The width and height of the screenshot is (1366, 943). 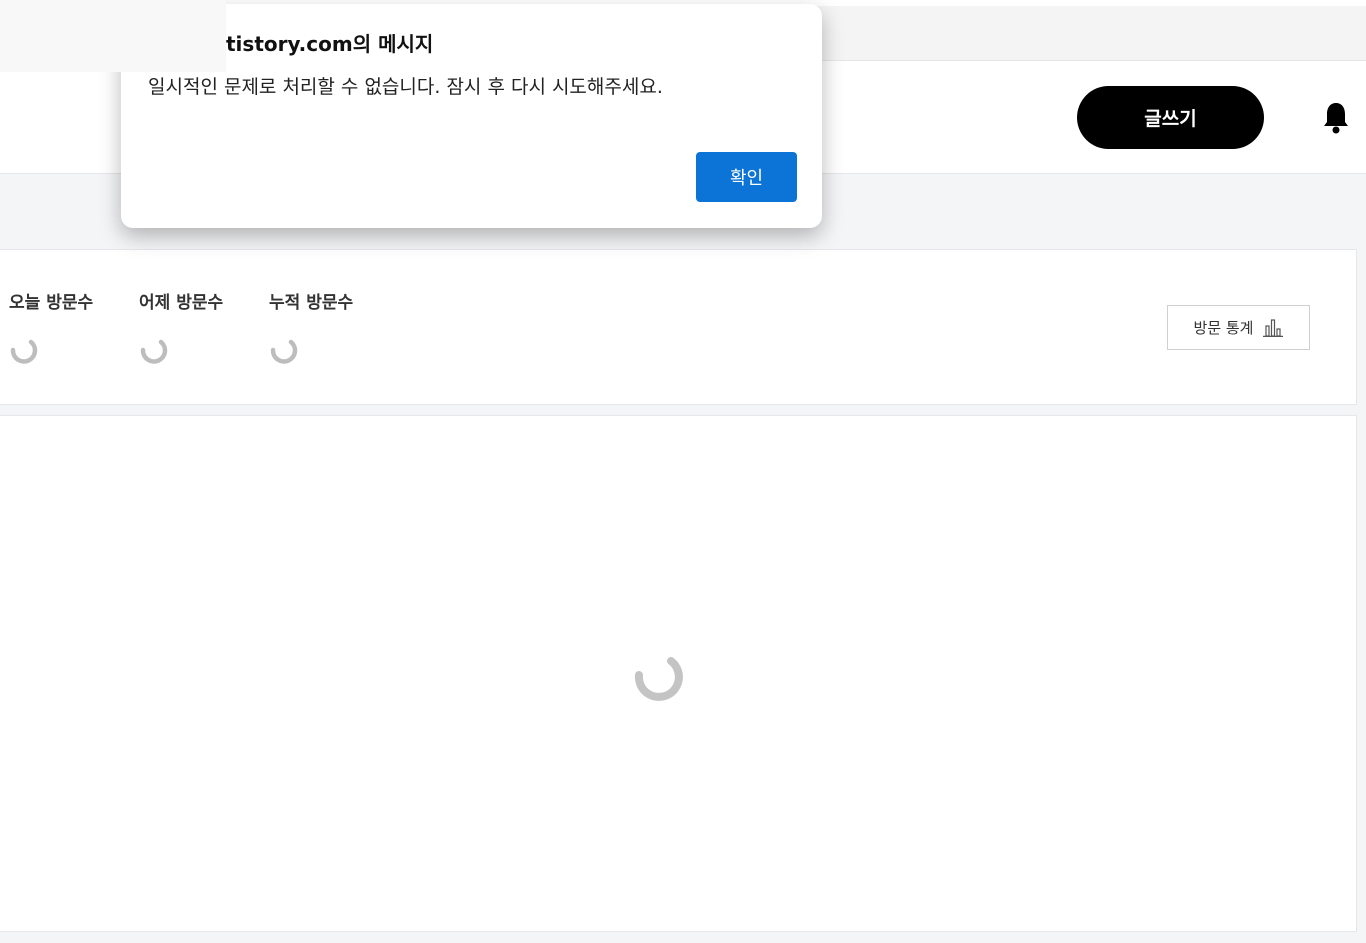 What do you see at coordinates (746, 177) in the screenshot?
I see `dialog-ok-button: 확인` at bounding box center [746, 177].